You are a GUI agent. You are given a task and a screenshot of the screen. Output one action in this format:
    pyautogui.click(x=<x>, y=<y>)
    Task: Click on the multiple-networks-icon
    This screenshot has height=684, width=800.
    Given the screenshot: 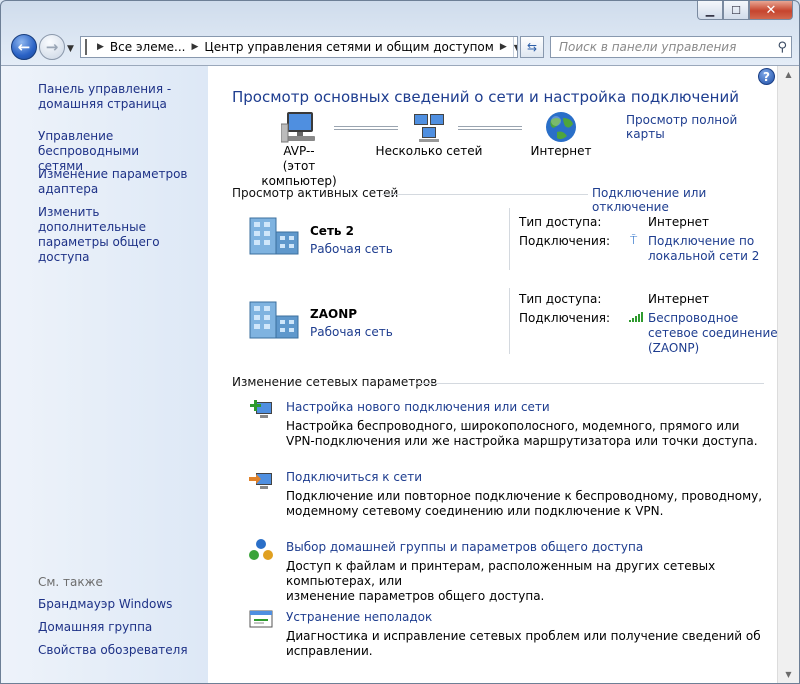 What is the action you would take?
    pyautogui.click(x=429, y=128)
    